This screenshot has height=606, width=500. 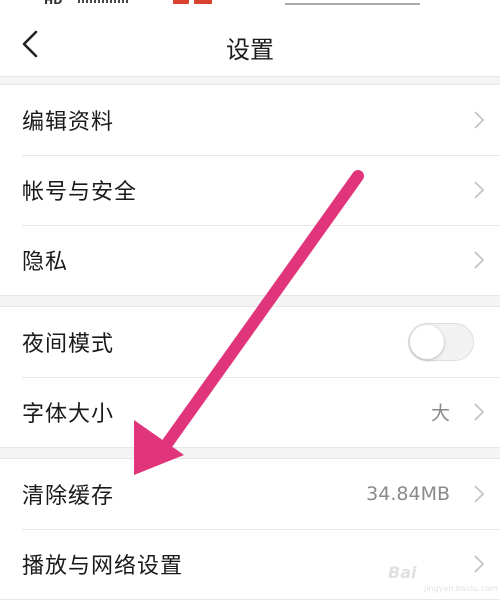 I want to click on font-size-value: 大, so click(x=440, y=413).